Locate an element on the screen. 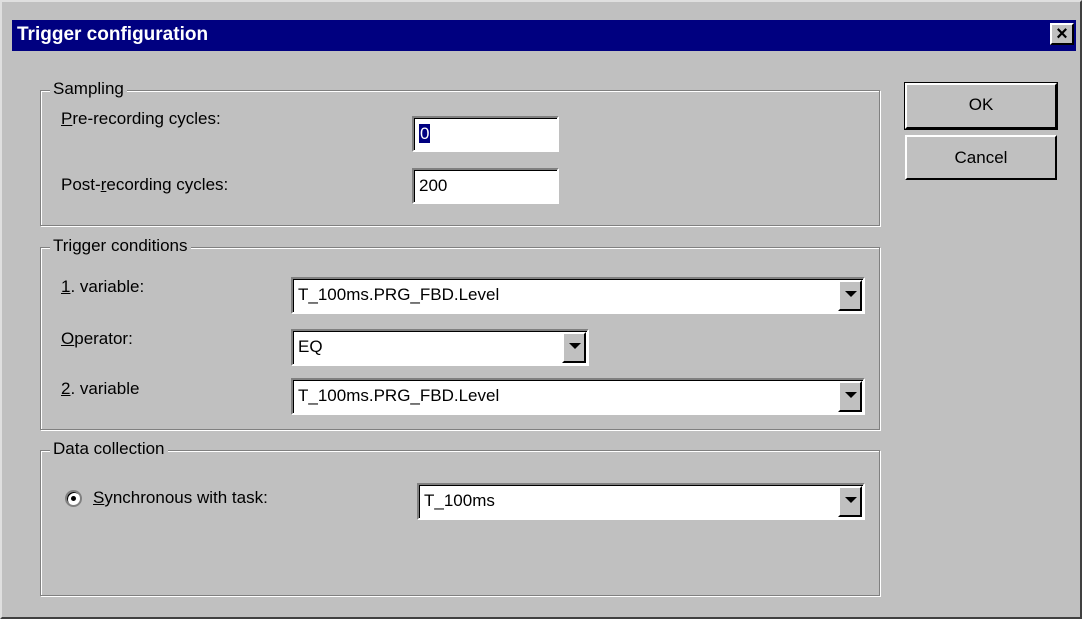 The height and width of the screenshot is (619, 1082). close-button: × is located at coordinates (1062, 34).